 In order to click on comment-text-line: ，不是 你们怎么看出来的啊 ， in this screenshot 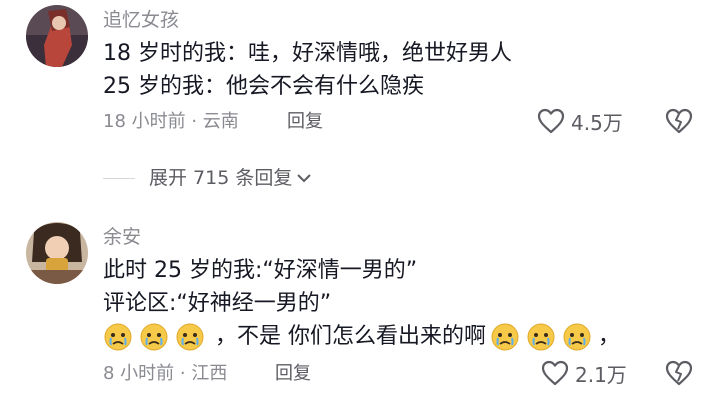, I will do `click(361, 337)`.